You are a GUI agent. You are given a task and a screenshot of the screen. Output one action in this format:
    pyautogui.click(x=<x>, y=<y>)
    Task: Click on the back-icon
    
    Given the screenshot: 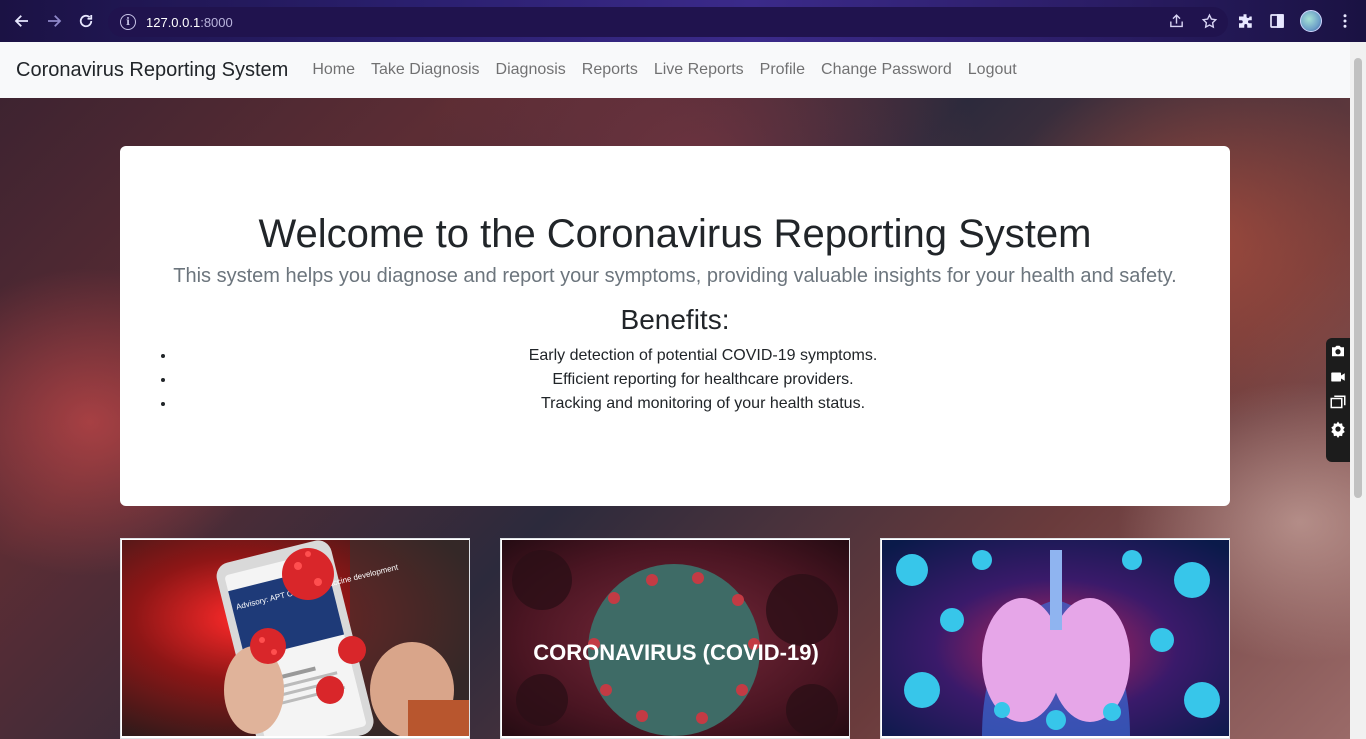 What is the action you would take?
    pyautogui.click(x=22, y=21)
    